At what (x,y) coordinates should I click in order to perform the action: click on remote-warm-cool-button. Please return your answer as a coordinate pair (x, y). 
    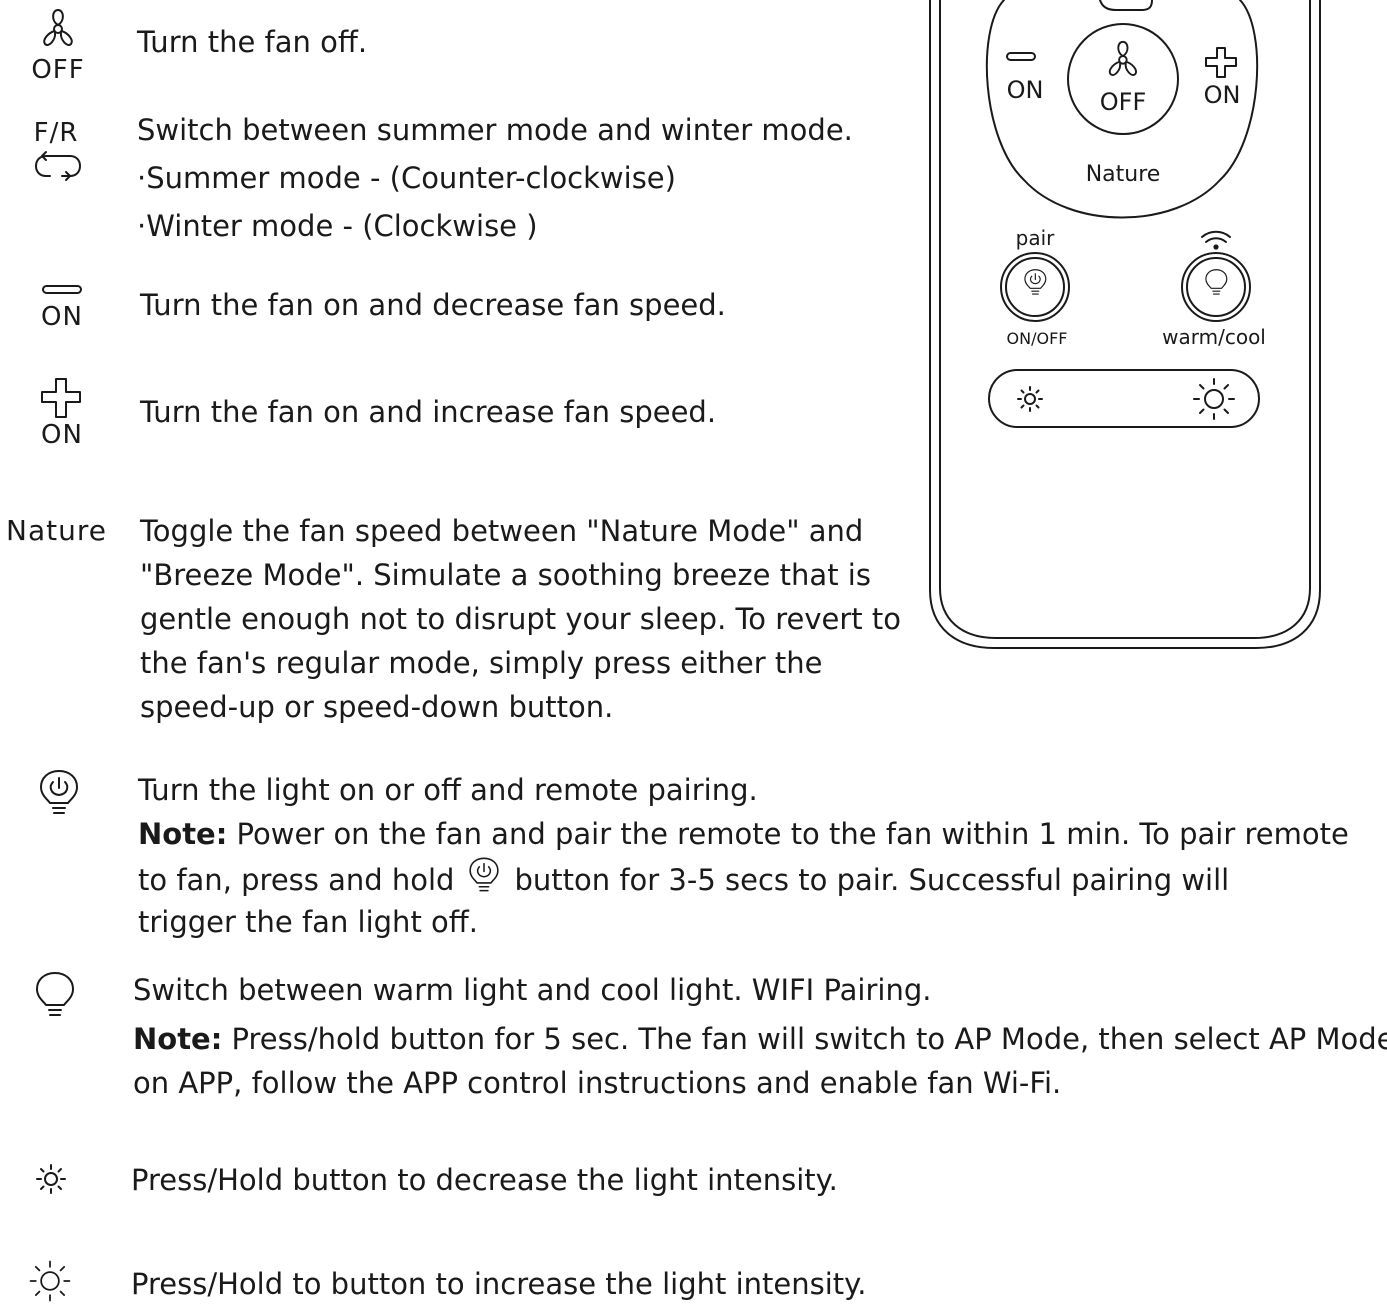
    Looking at the image, I should click on (1216, 287).